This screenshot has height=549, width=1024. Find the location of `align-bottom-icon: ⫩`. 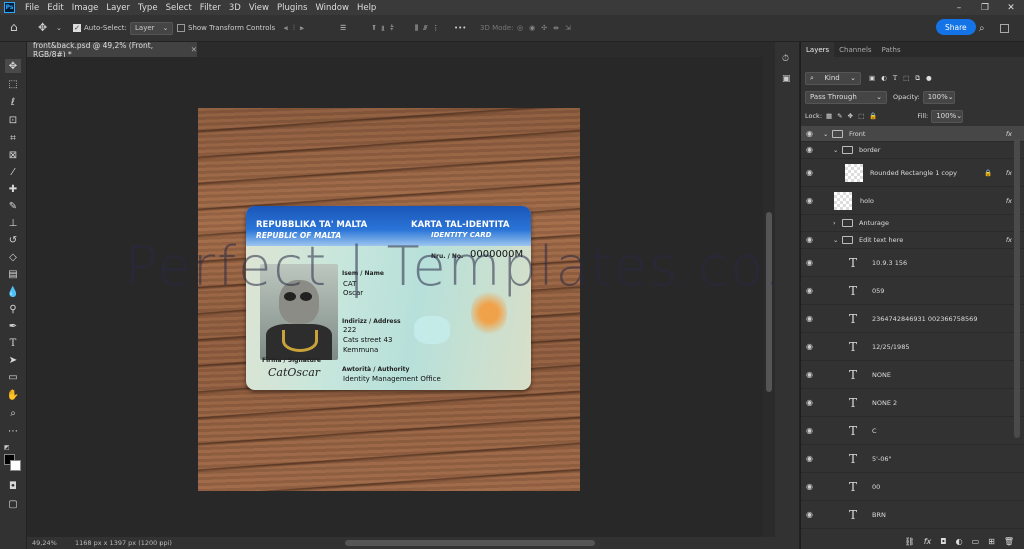

align-bottom-icon: ⫩ is located at coordinates (392, 28).